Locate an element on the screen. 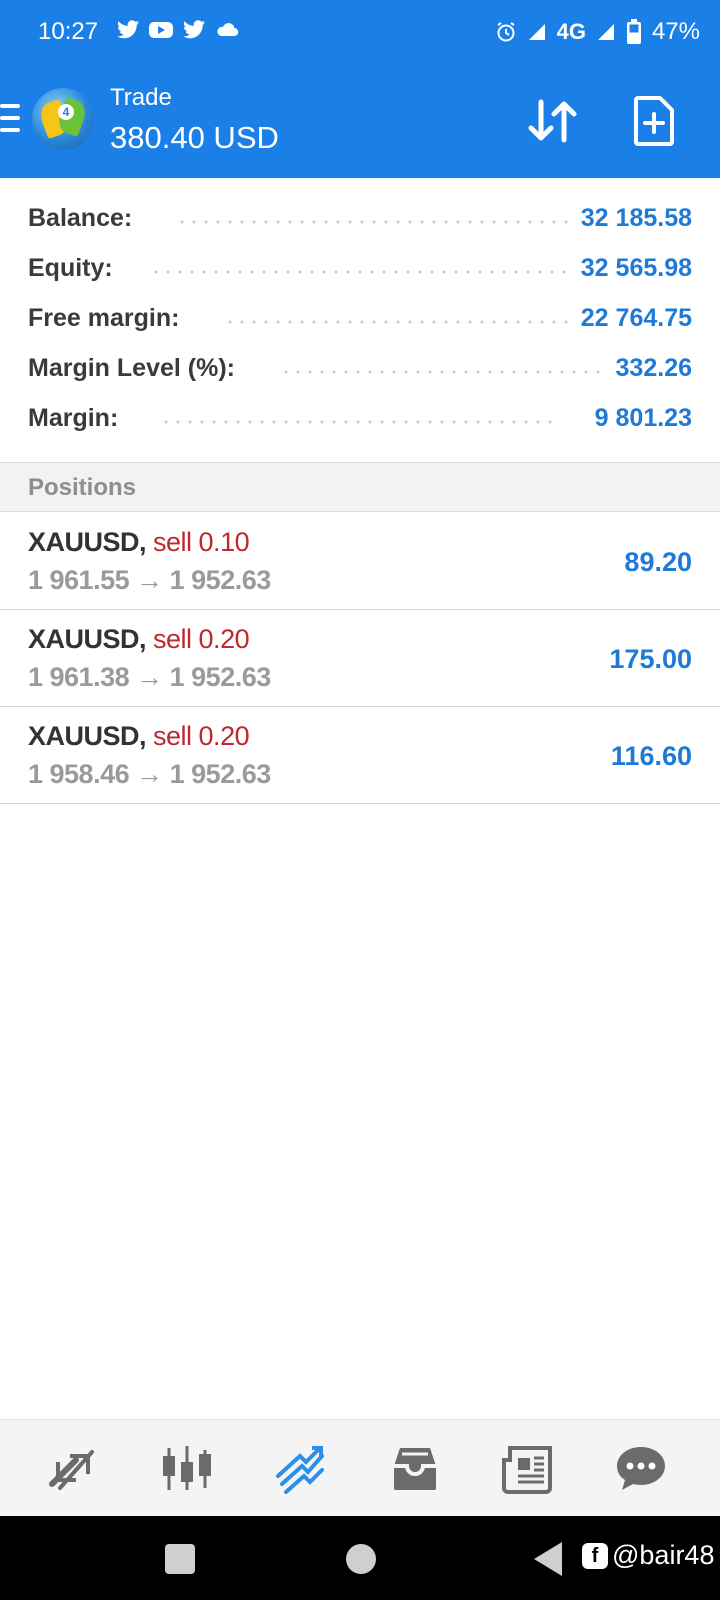 The image size is (720, 1600). positions-title: Positions is located at coordinates (82, 487).